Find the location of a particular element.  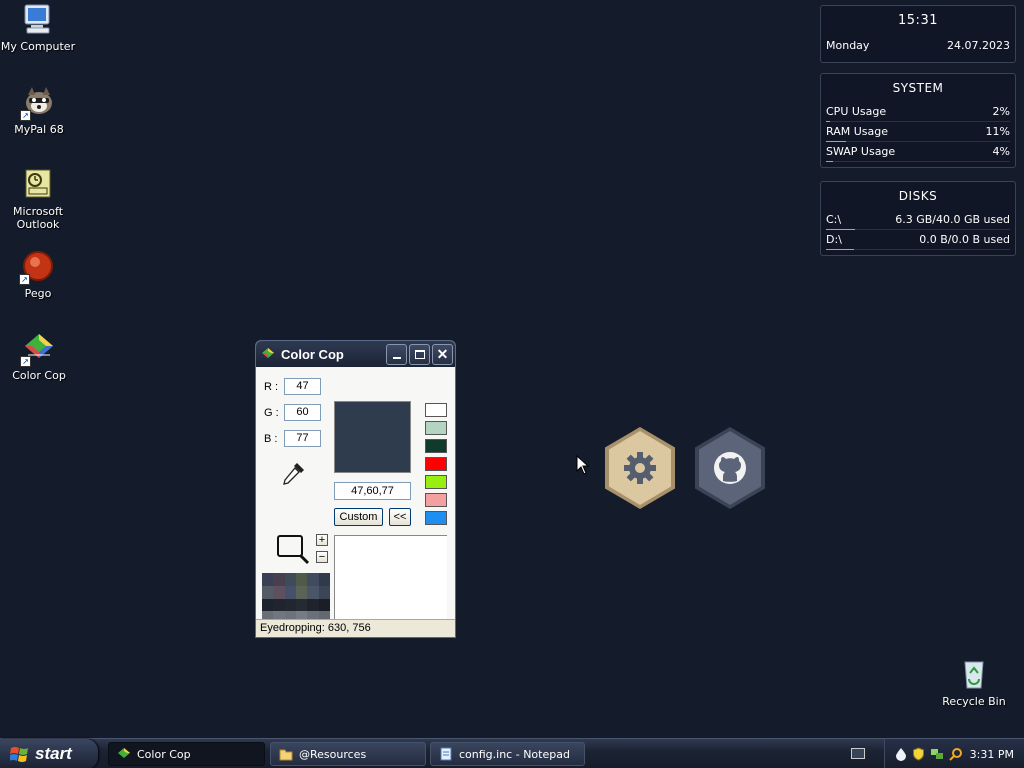

github-icon is located at coordinates (730, 468).